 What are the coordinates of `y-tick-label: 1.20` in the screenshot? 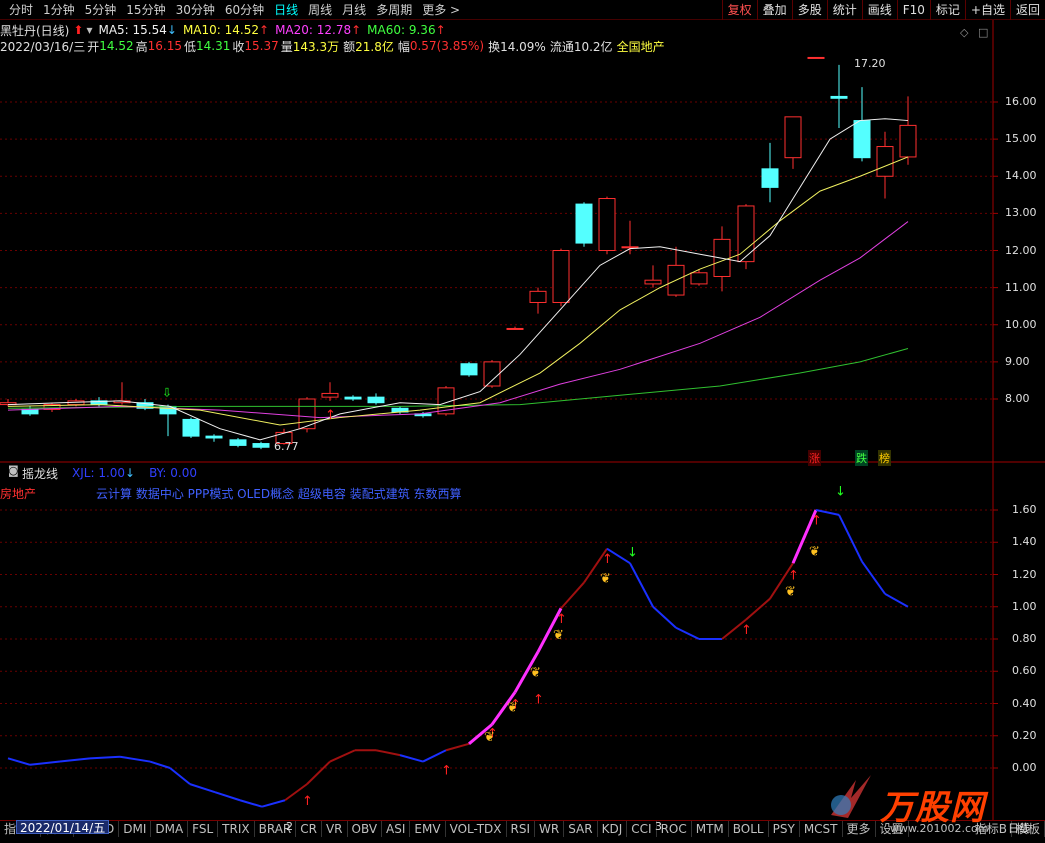 It's located at (1024, 574).